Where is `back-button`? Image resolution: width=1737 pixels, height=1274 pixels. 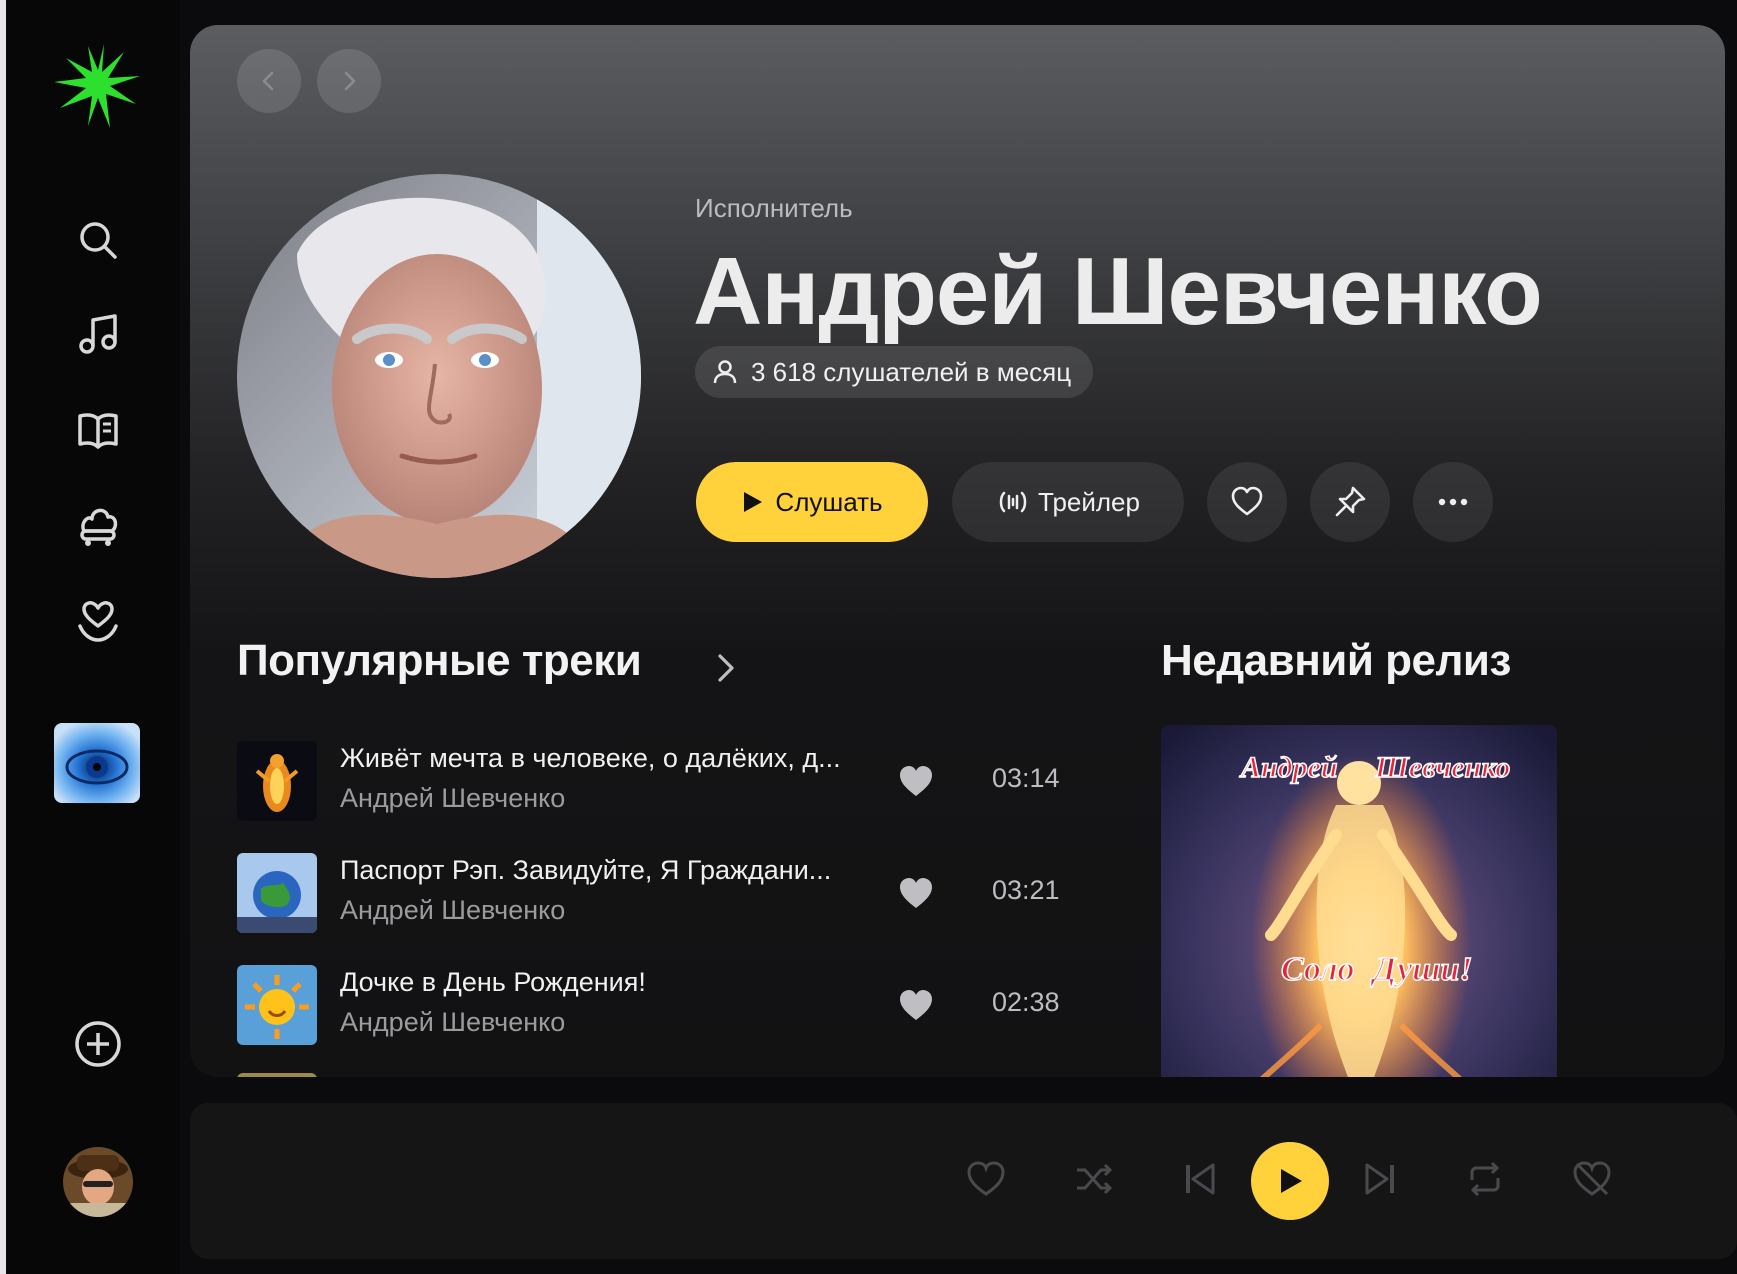
back-button is located at coordinates (269, 81).